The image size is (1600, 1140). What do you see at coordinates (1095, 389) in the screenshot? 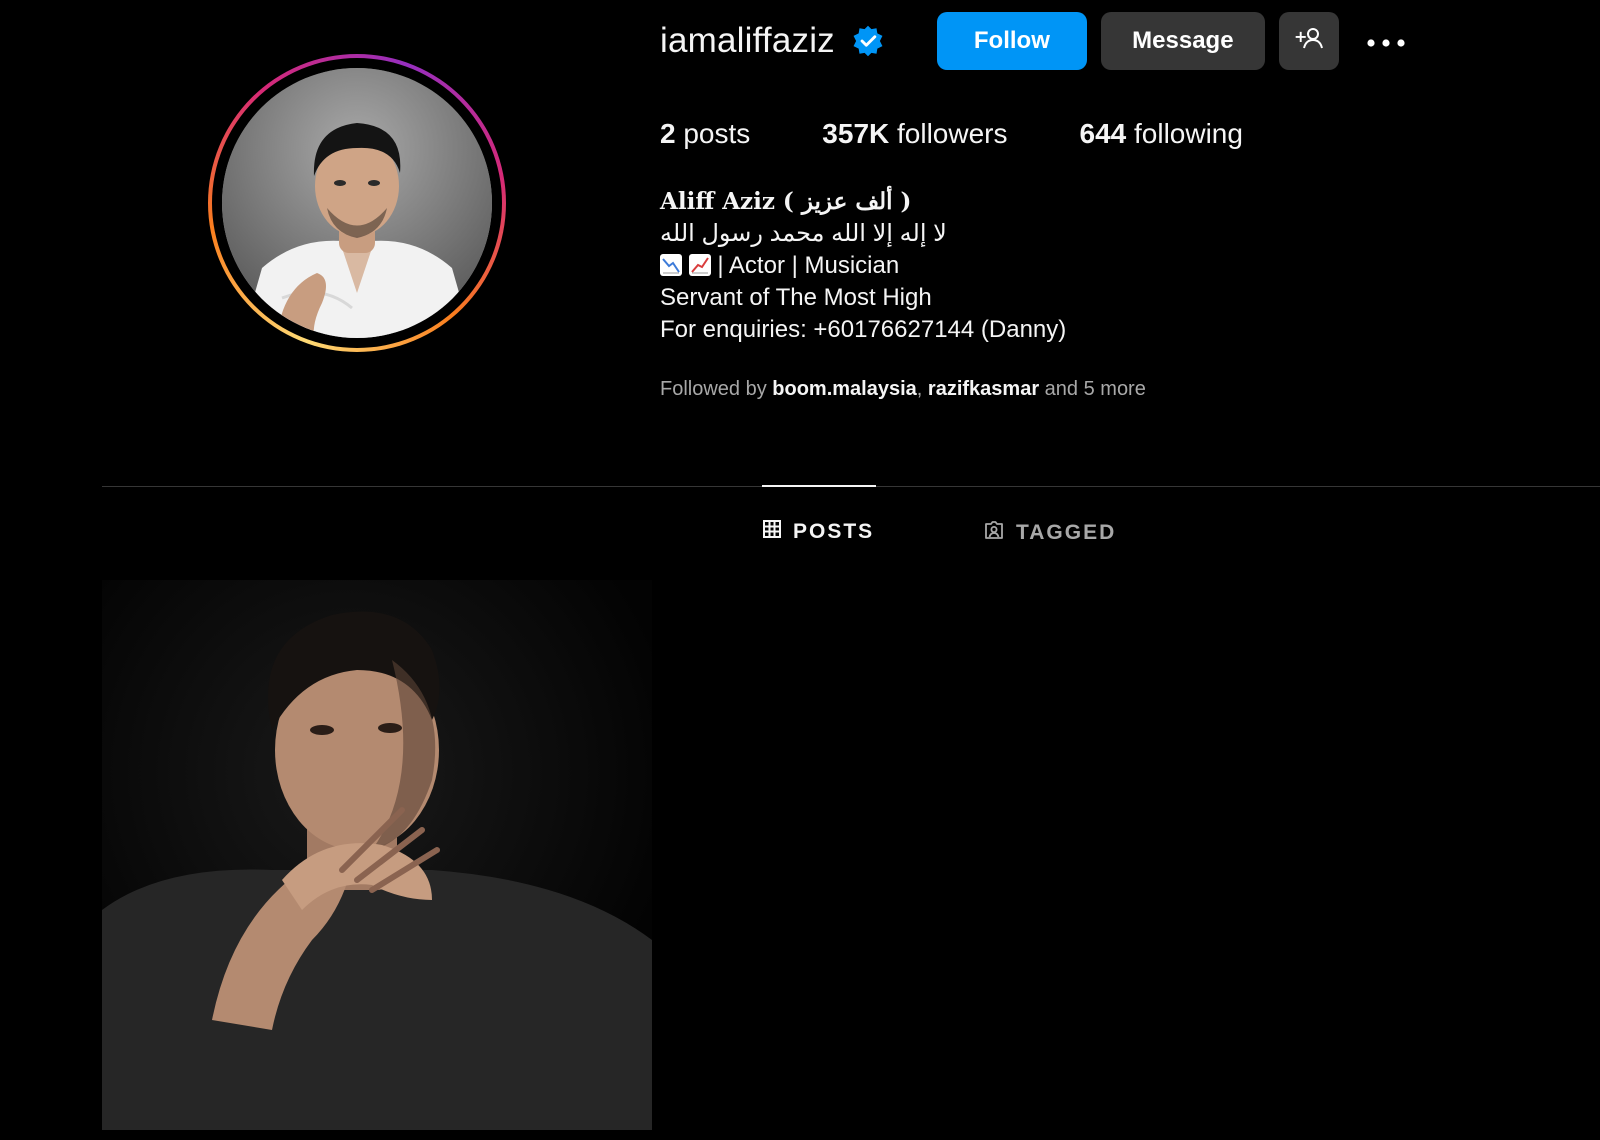
I see `followed-by-suffix: and 5 more` at bounding box center [1095, 389].